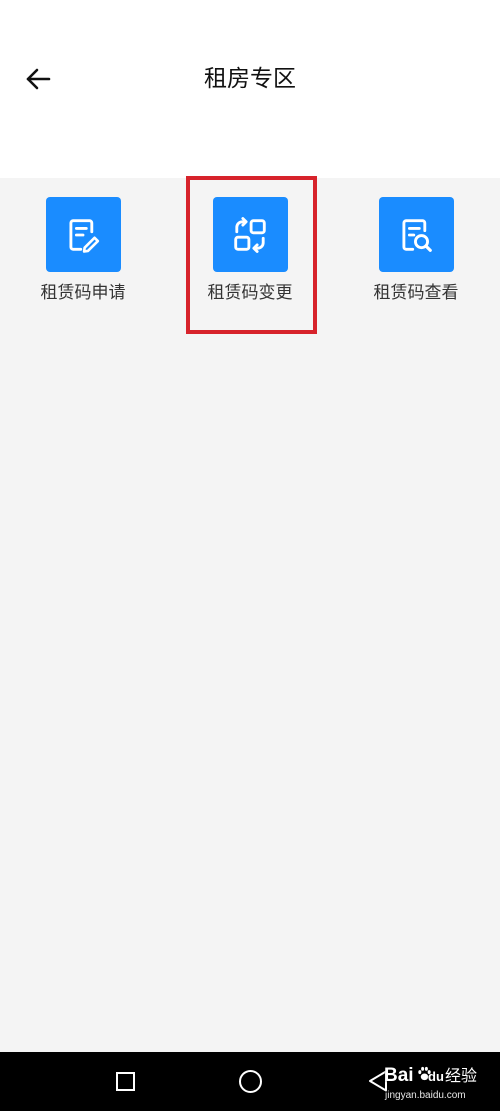 The height and width of the screenshot is (1111, 500). I want to click on triangle-back-icon, so click(378, 1081).